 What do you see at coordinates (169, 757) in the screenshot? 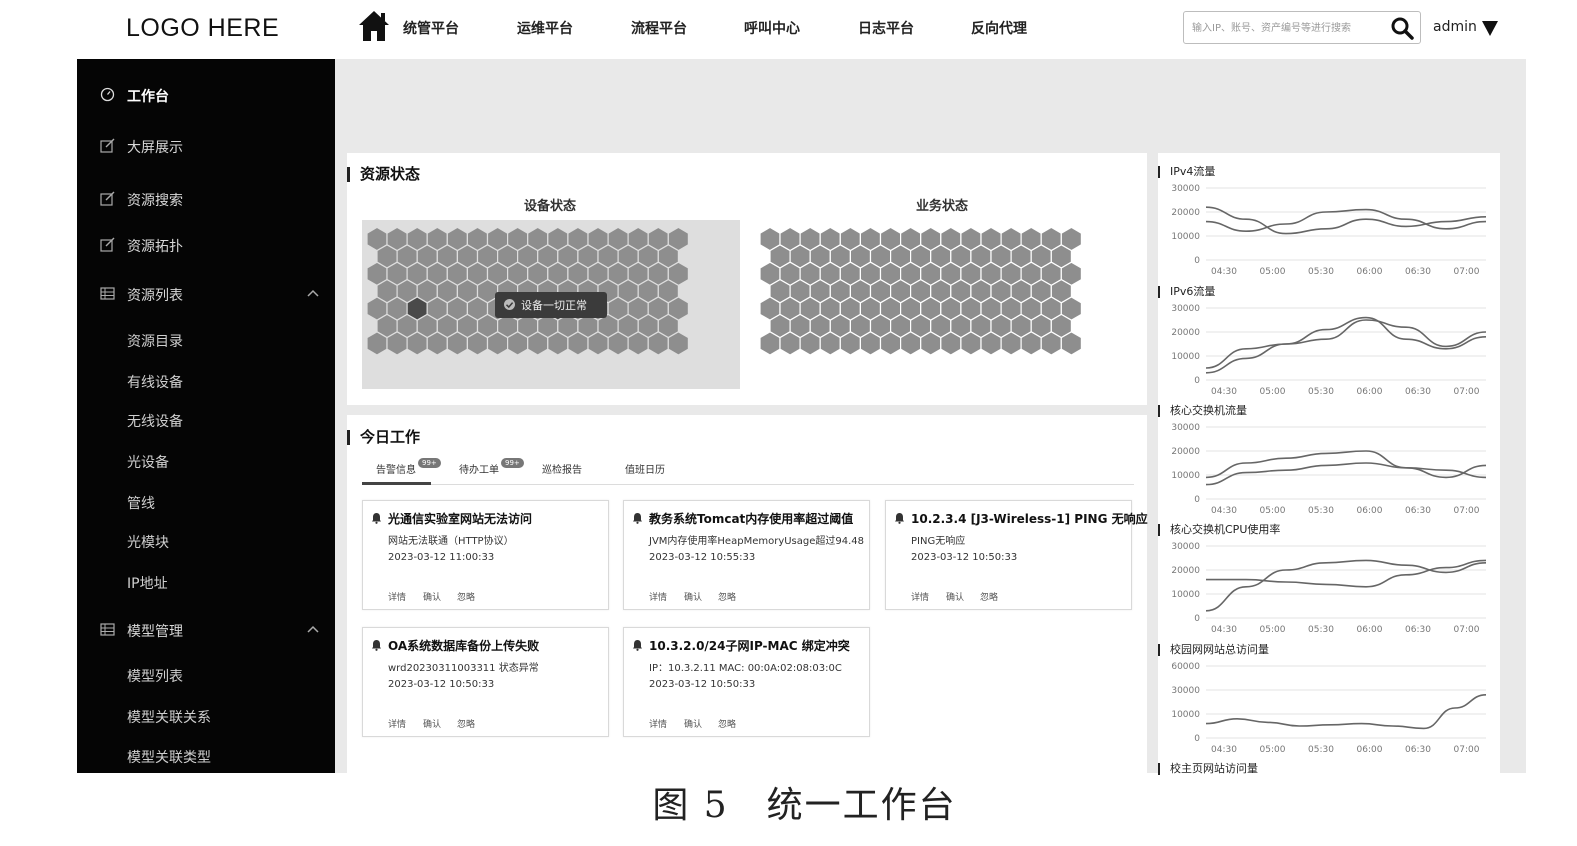
I see `sidebar-subitem-model-relation-types: 模型关联类型` at bounding box center [169, 757].